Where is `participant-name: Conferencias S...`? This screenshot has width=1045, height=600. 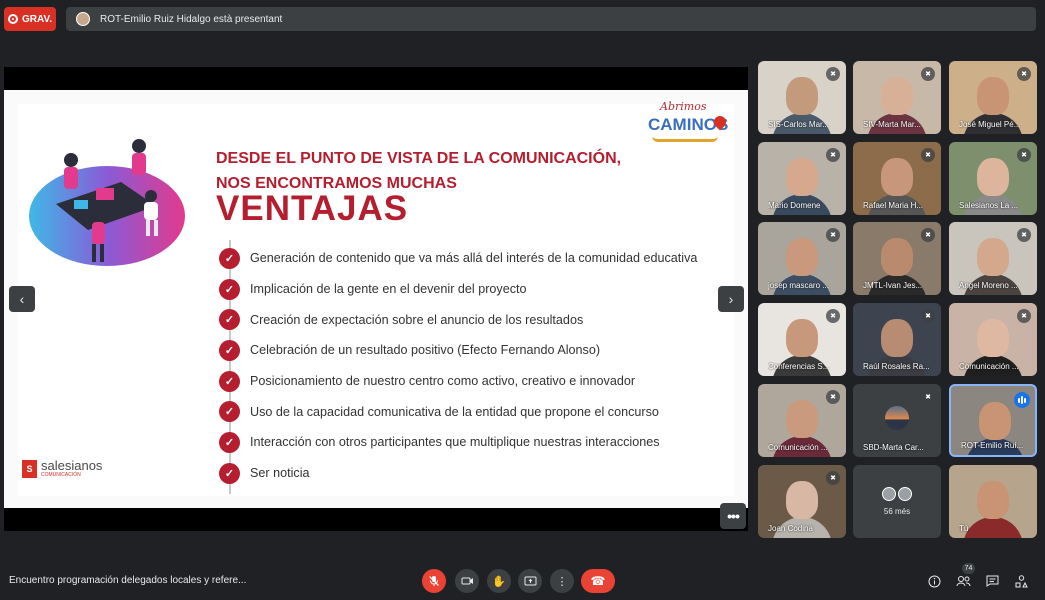 participant-name: Conferencias S... is located at coordinates (799, 366).